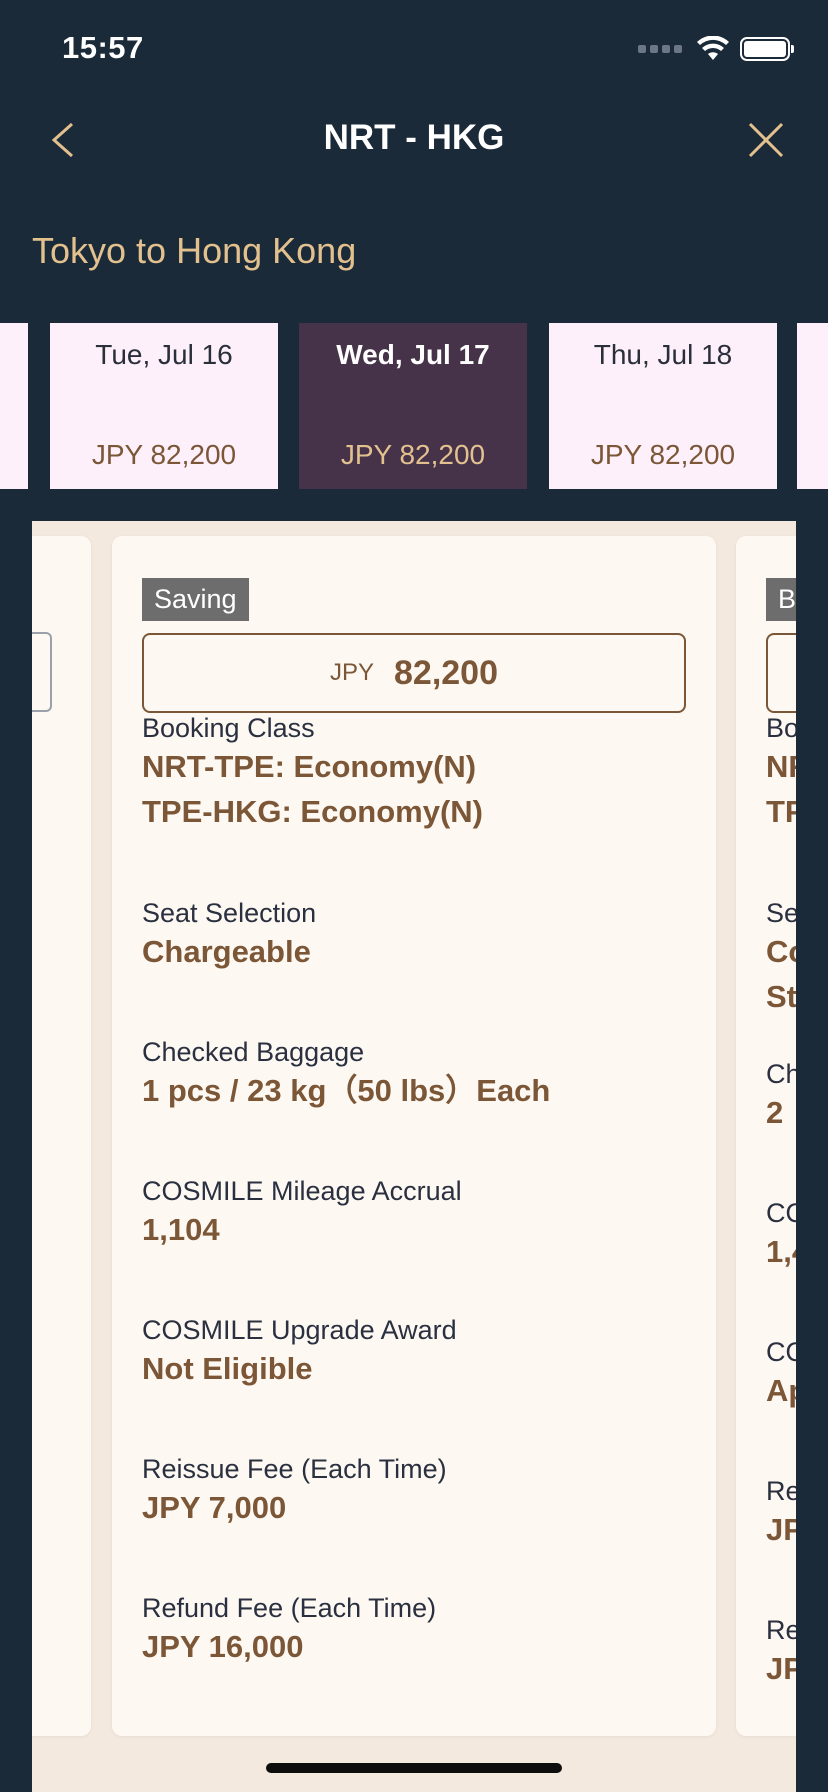 Image resolution: width=828 pixels, height=1792 pixels. I want to click on booking-class-label: Bo, so click(781, 728).